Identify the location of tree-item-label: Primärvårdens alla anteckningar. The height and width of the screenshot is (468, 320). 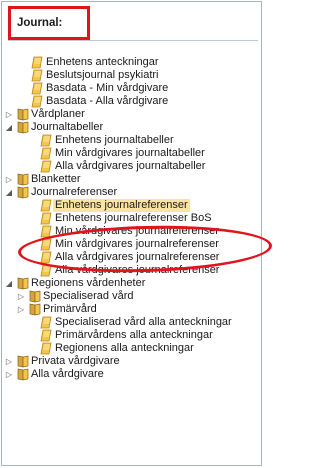
(134, 335).